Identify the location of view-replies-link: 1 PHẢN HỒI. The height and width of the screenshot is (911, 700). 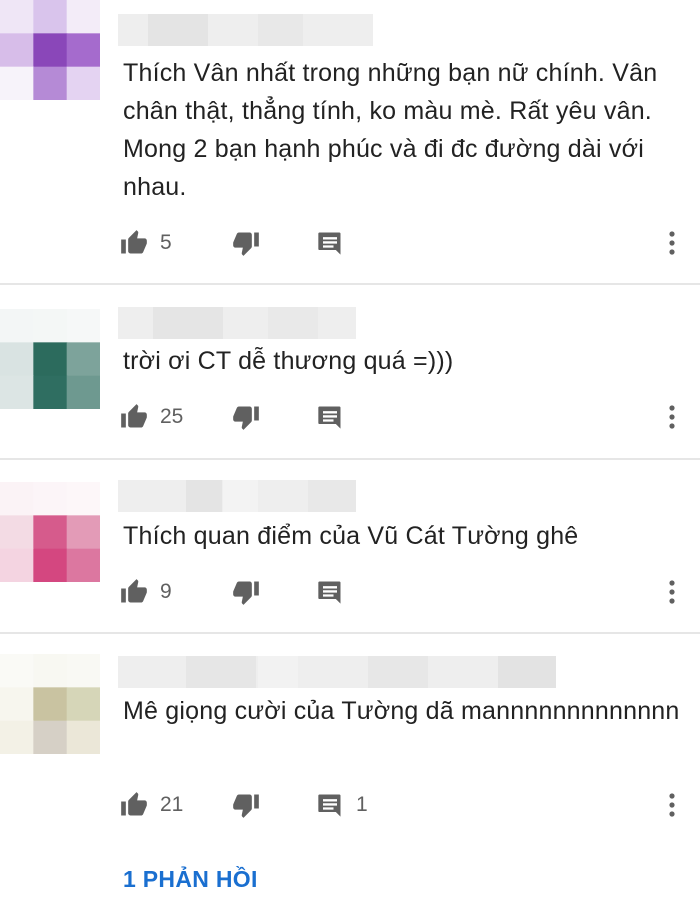
(190, 879).